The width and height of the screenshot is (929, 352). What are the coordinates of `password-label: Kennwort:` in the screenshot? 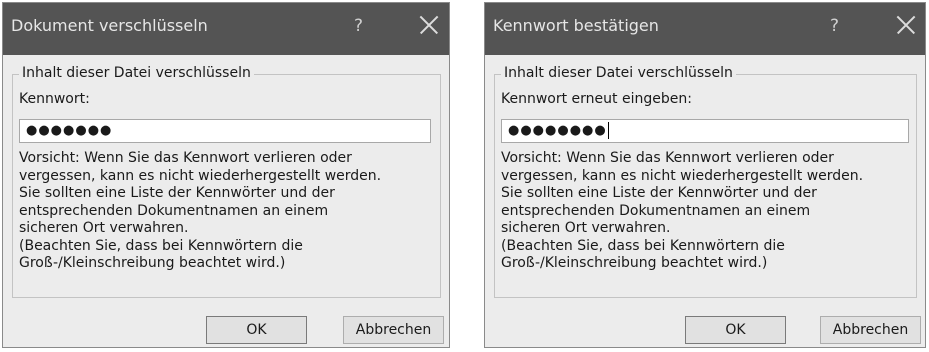 It's located at (54, 99).